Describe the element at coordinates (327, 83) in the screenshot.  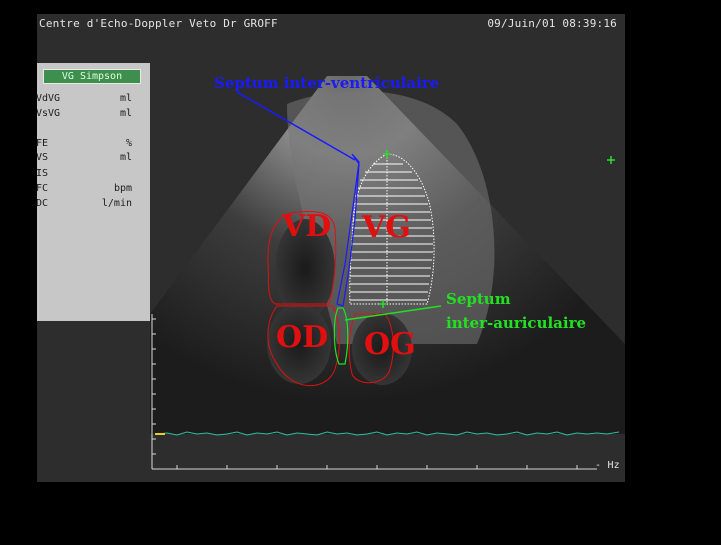
I see `septum-iv-label: Septum inter-ventriculaire` at that location.